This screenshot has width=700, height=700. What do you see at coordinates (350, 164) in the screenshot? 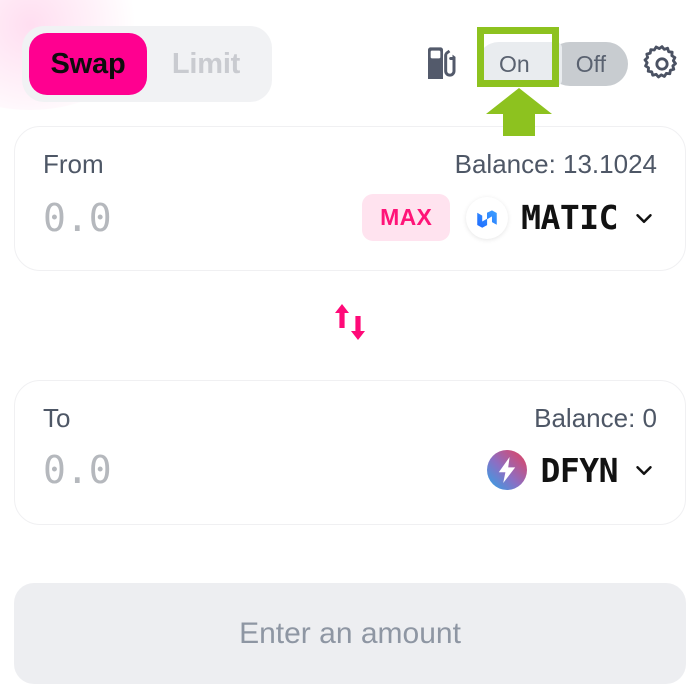
I see `from-card-header: From Balance: 13.1024` at bounding box center [350, 164].